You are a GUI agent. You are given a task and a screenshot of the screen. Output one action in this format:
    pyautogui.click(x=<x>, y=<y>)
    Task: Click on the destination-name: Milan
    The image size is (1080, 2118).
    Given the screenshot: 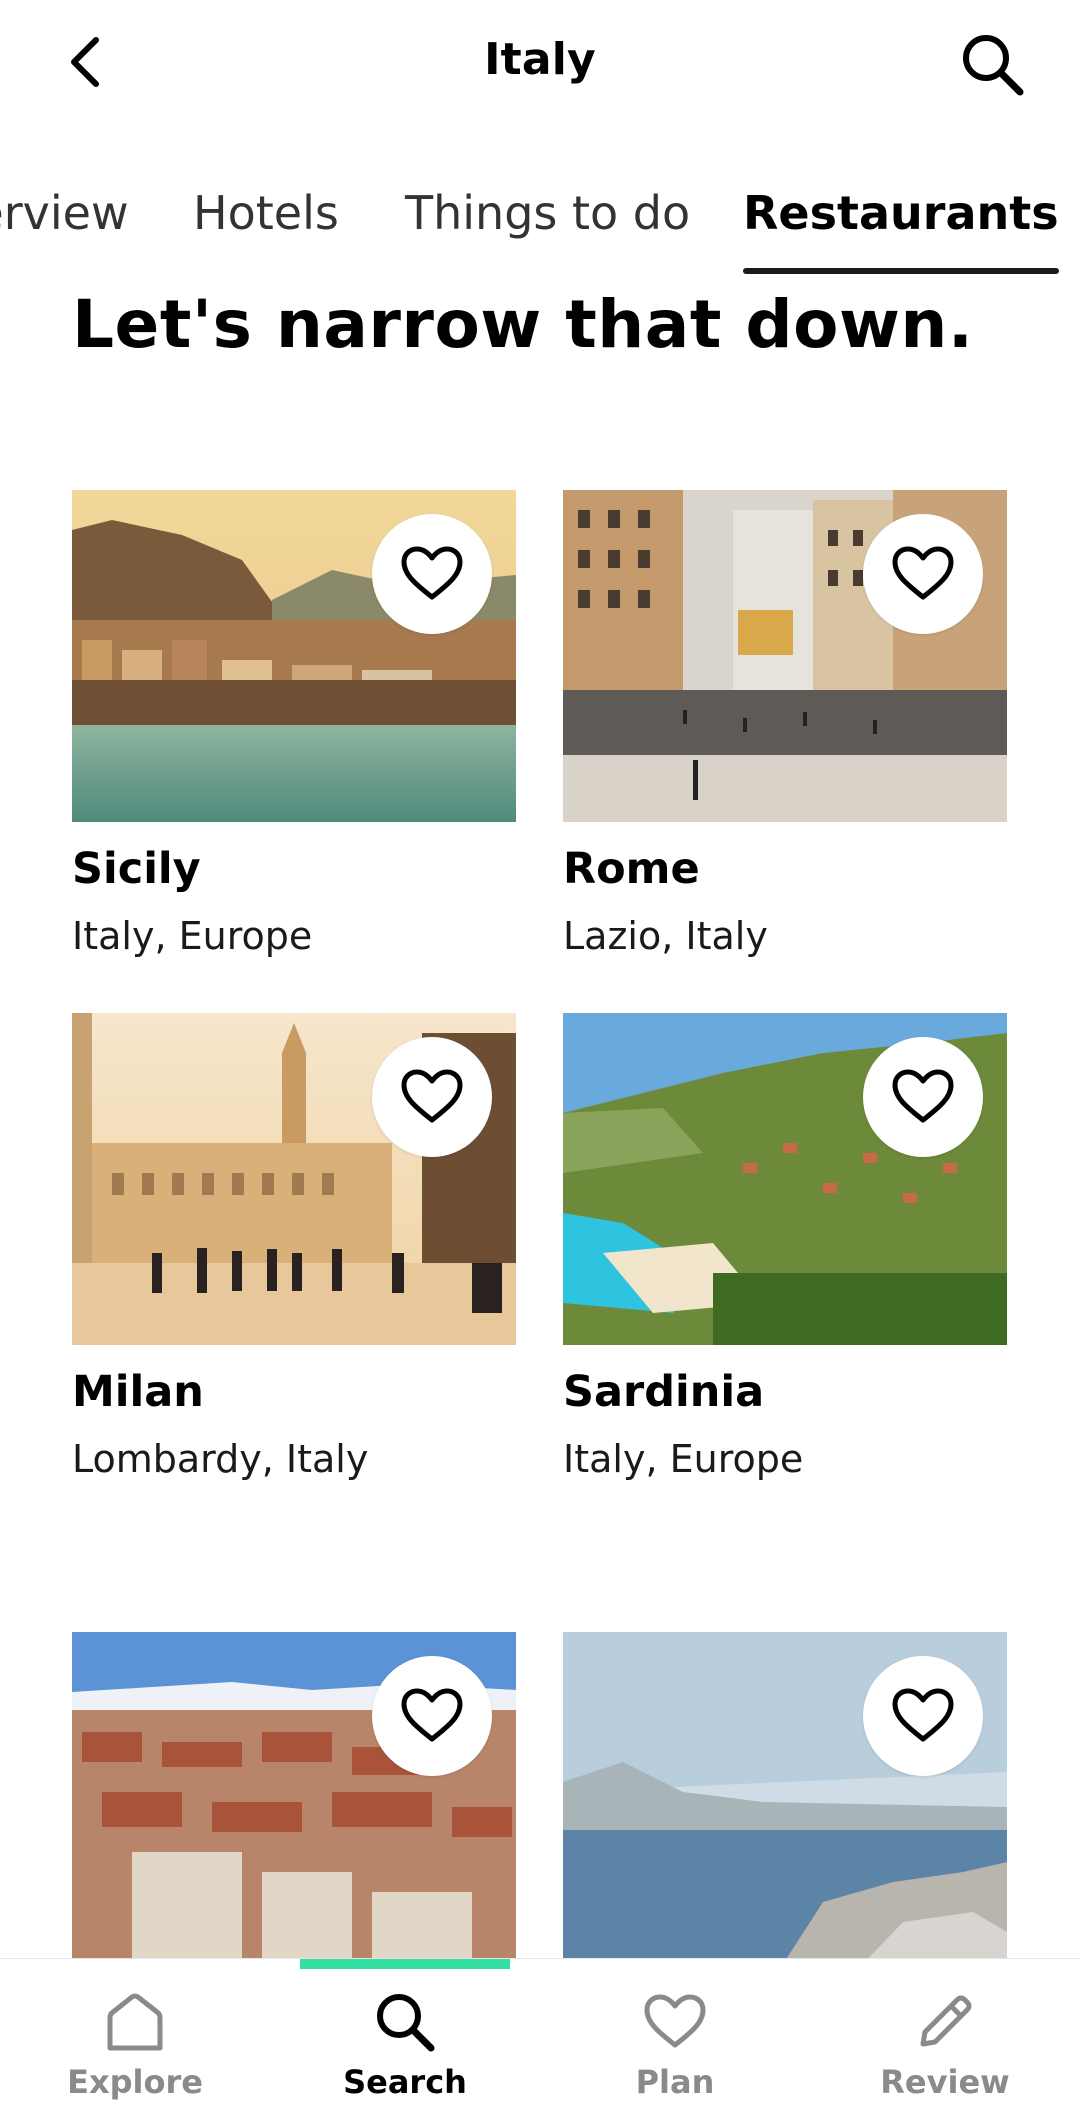 What is the action you would take?
    pyautogui.click(x=138, y=1392)
    